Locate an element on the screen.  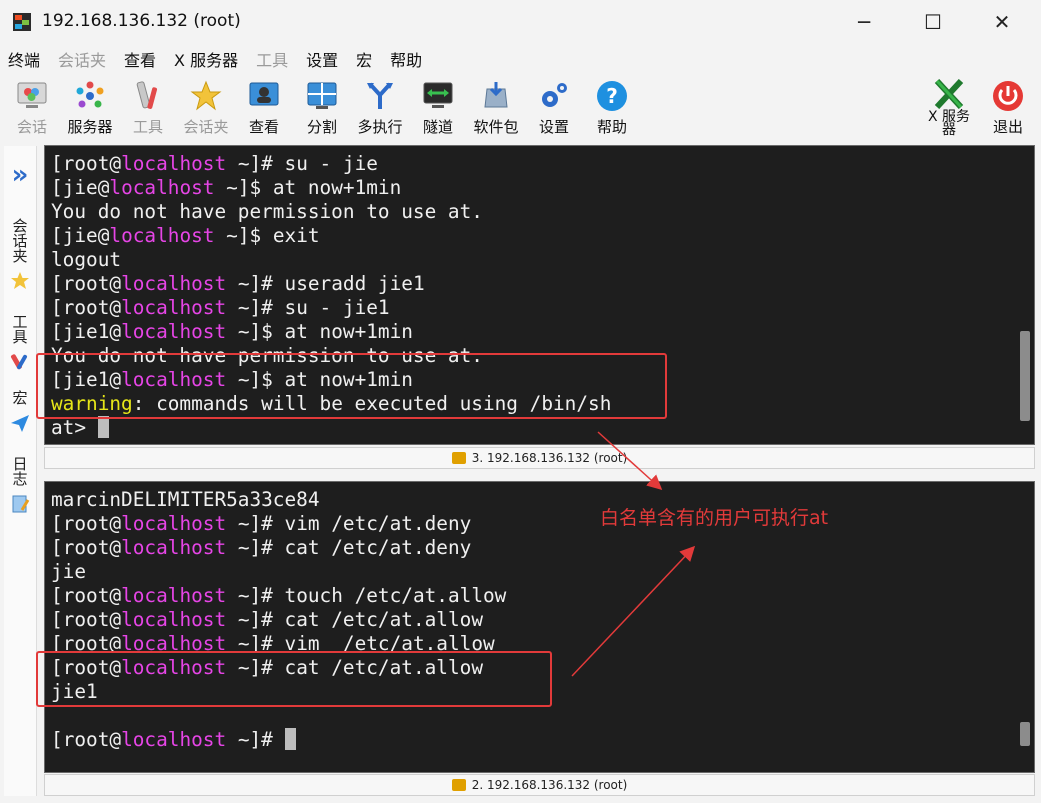
arrow-from-note is located at coordinates (633, 611).